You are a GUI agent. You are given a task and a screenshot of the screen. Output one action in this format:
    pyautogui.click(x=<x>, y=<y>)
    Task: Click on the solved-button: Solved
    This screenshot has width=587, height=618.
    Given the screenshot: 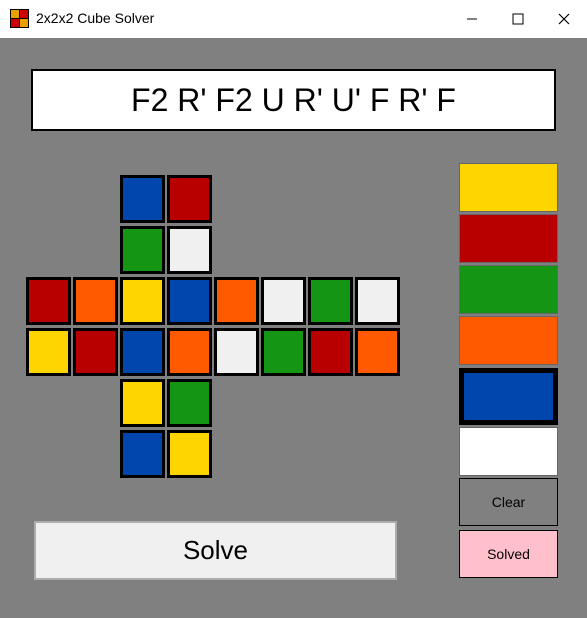 What is the action you would take?
    pyautogui.click(x=508, y=554)
    